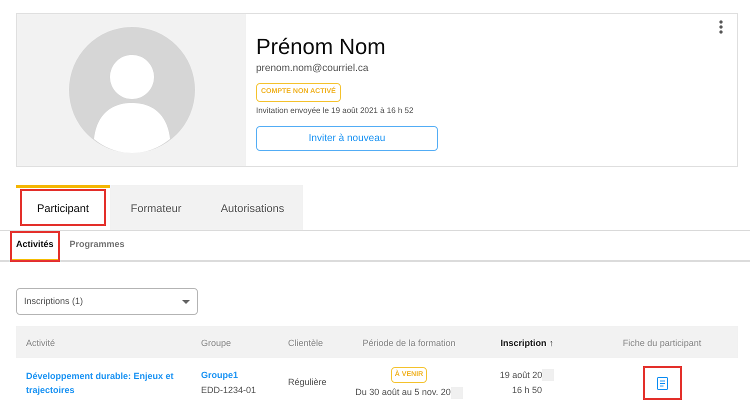 This screenshot has width=750, height=420. Describe the element at coordinates (35, 246) in the screenshot. I see `subtab: Activités` at that location.